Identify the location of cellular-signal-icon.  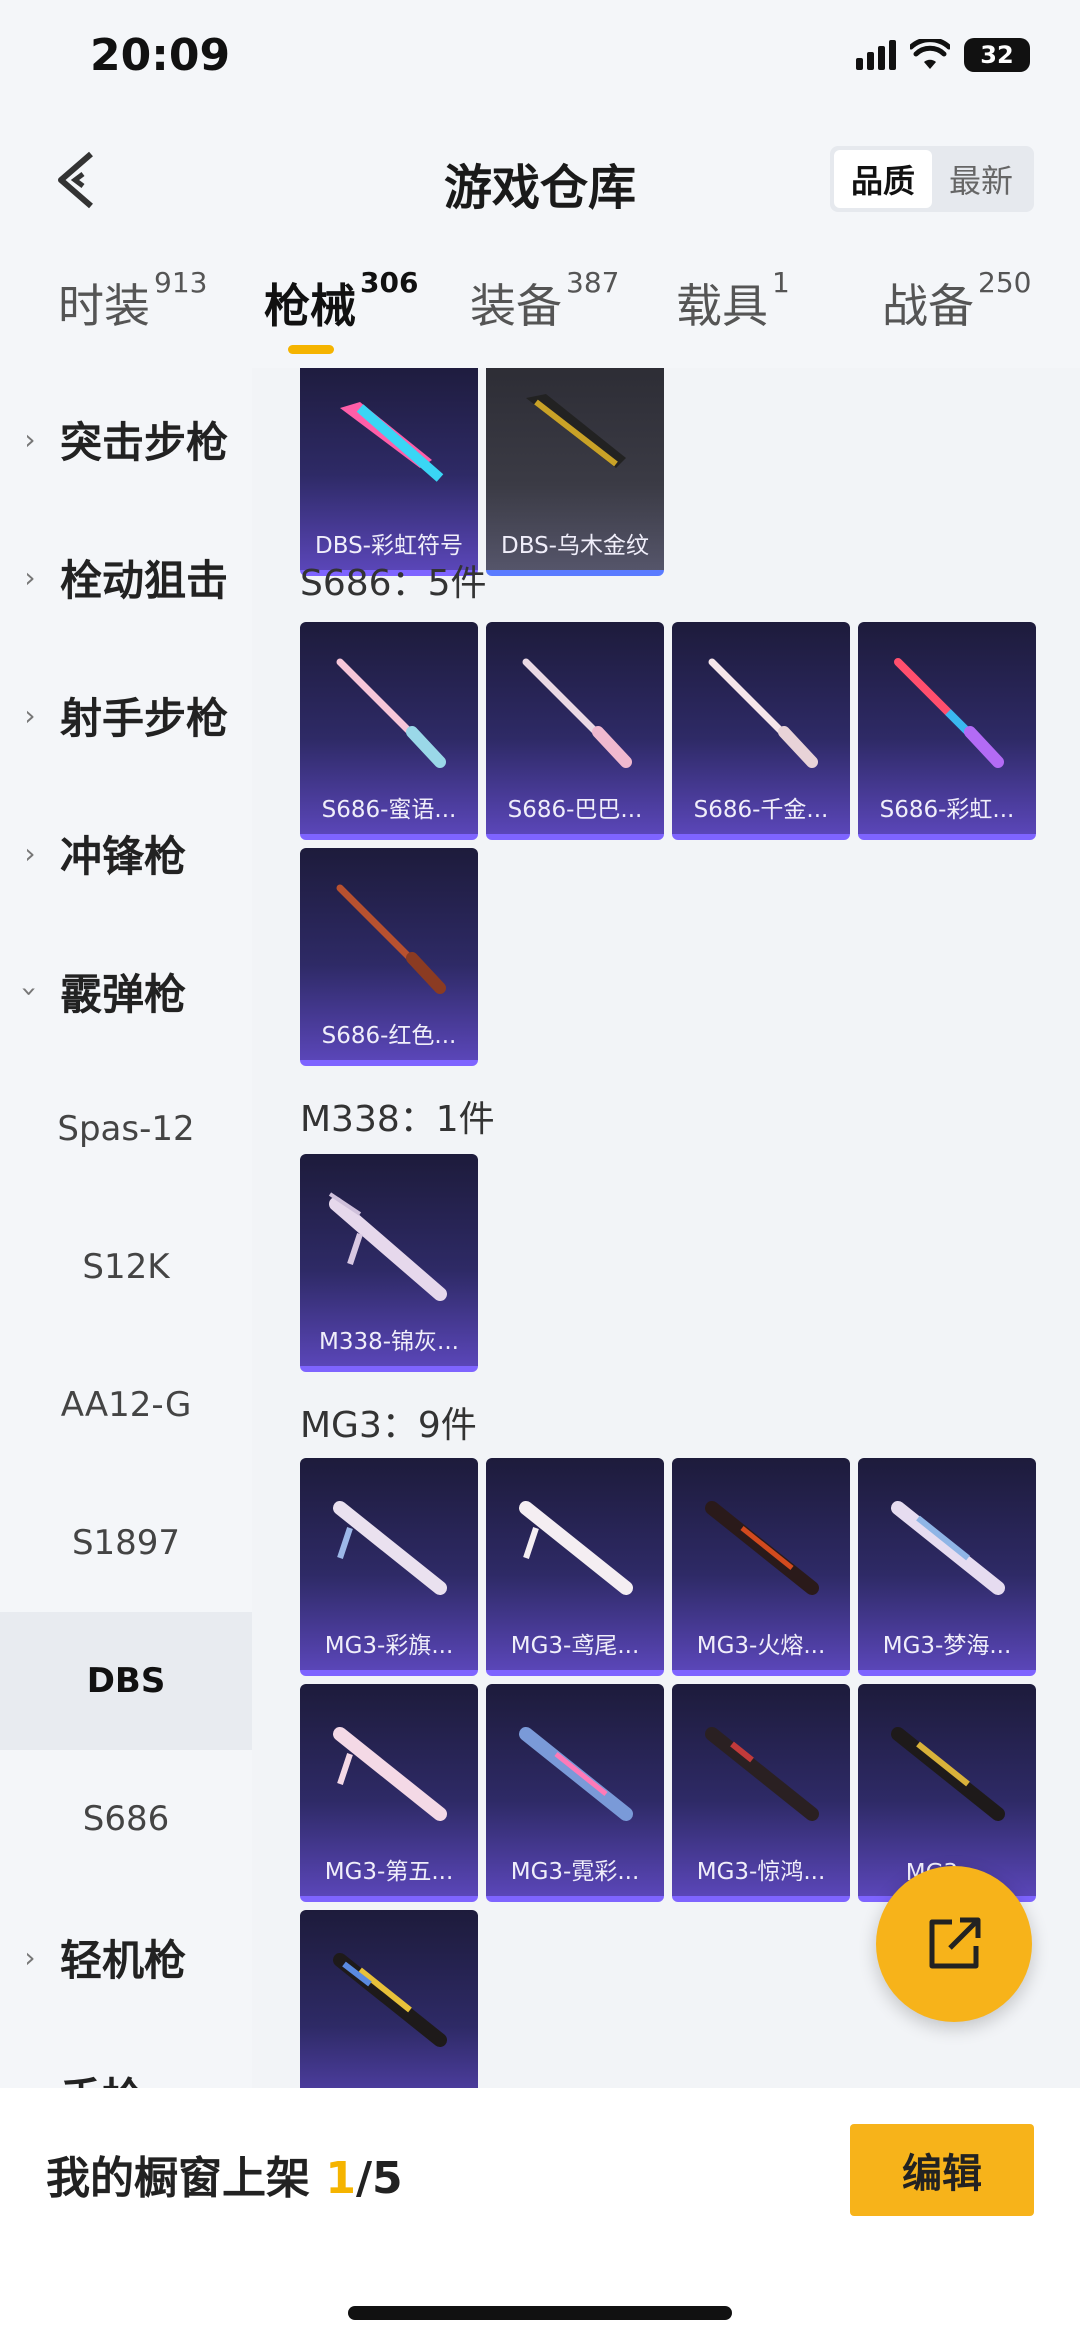
(876, 55).